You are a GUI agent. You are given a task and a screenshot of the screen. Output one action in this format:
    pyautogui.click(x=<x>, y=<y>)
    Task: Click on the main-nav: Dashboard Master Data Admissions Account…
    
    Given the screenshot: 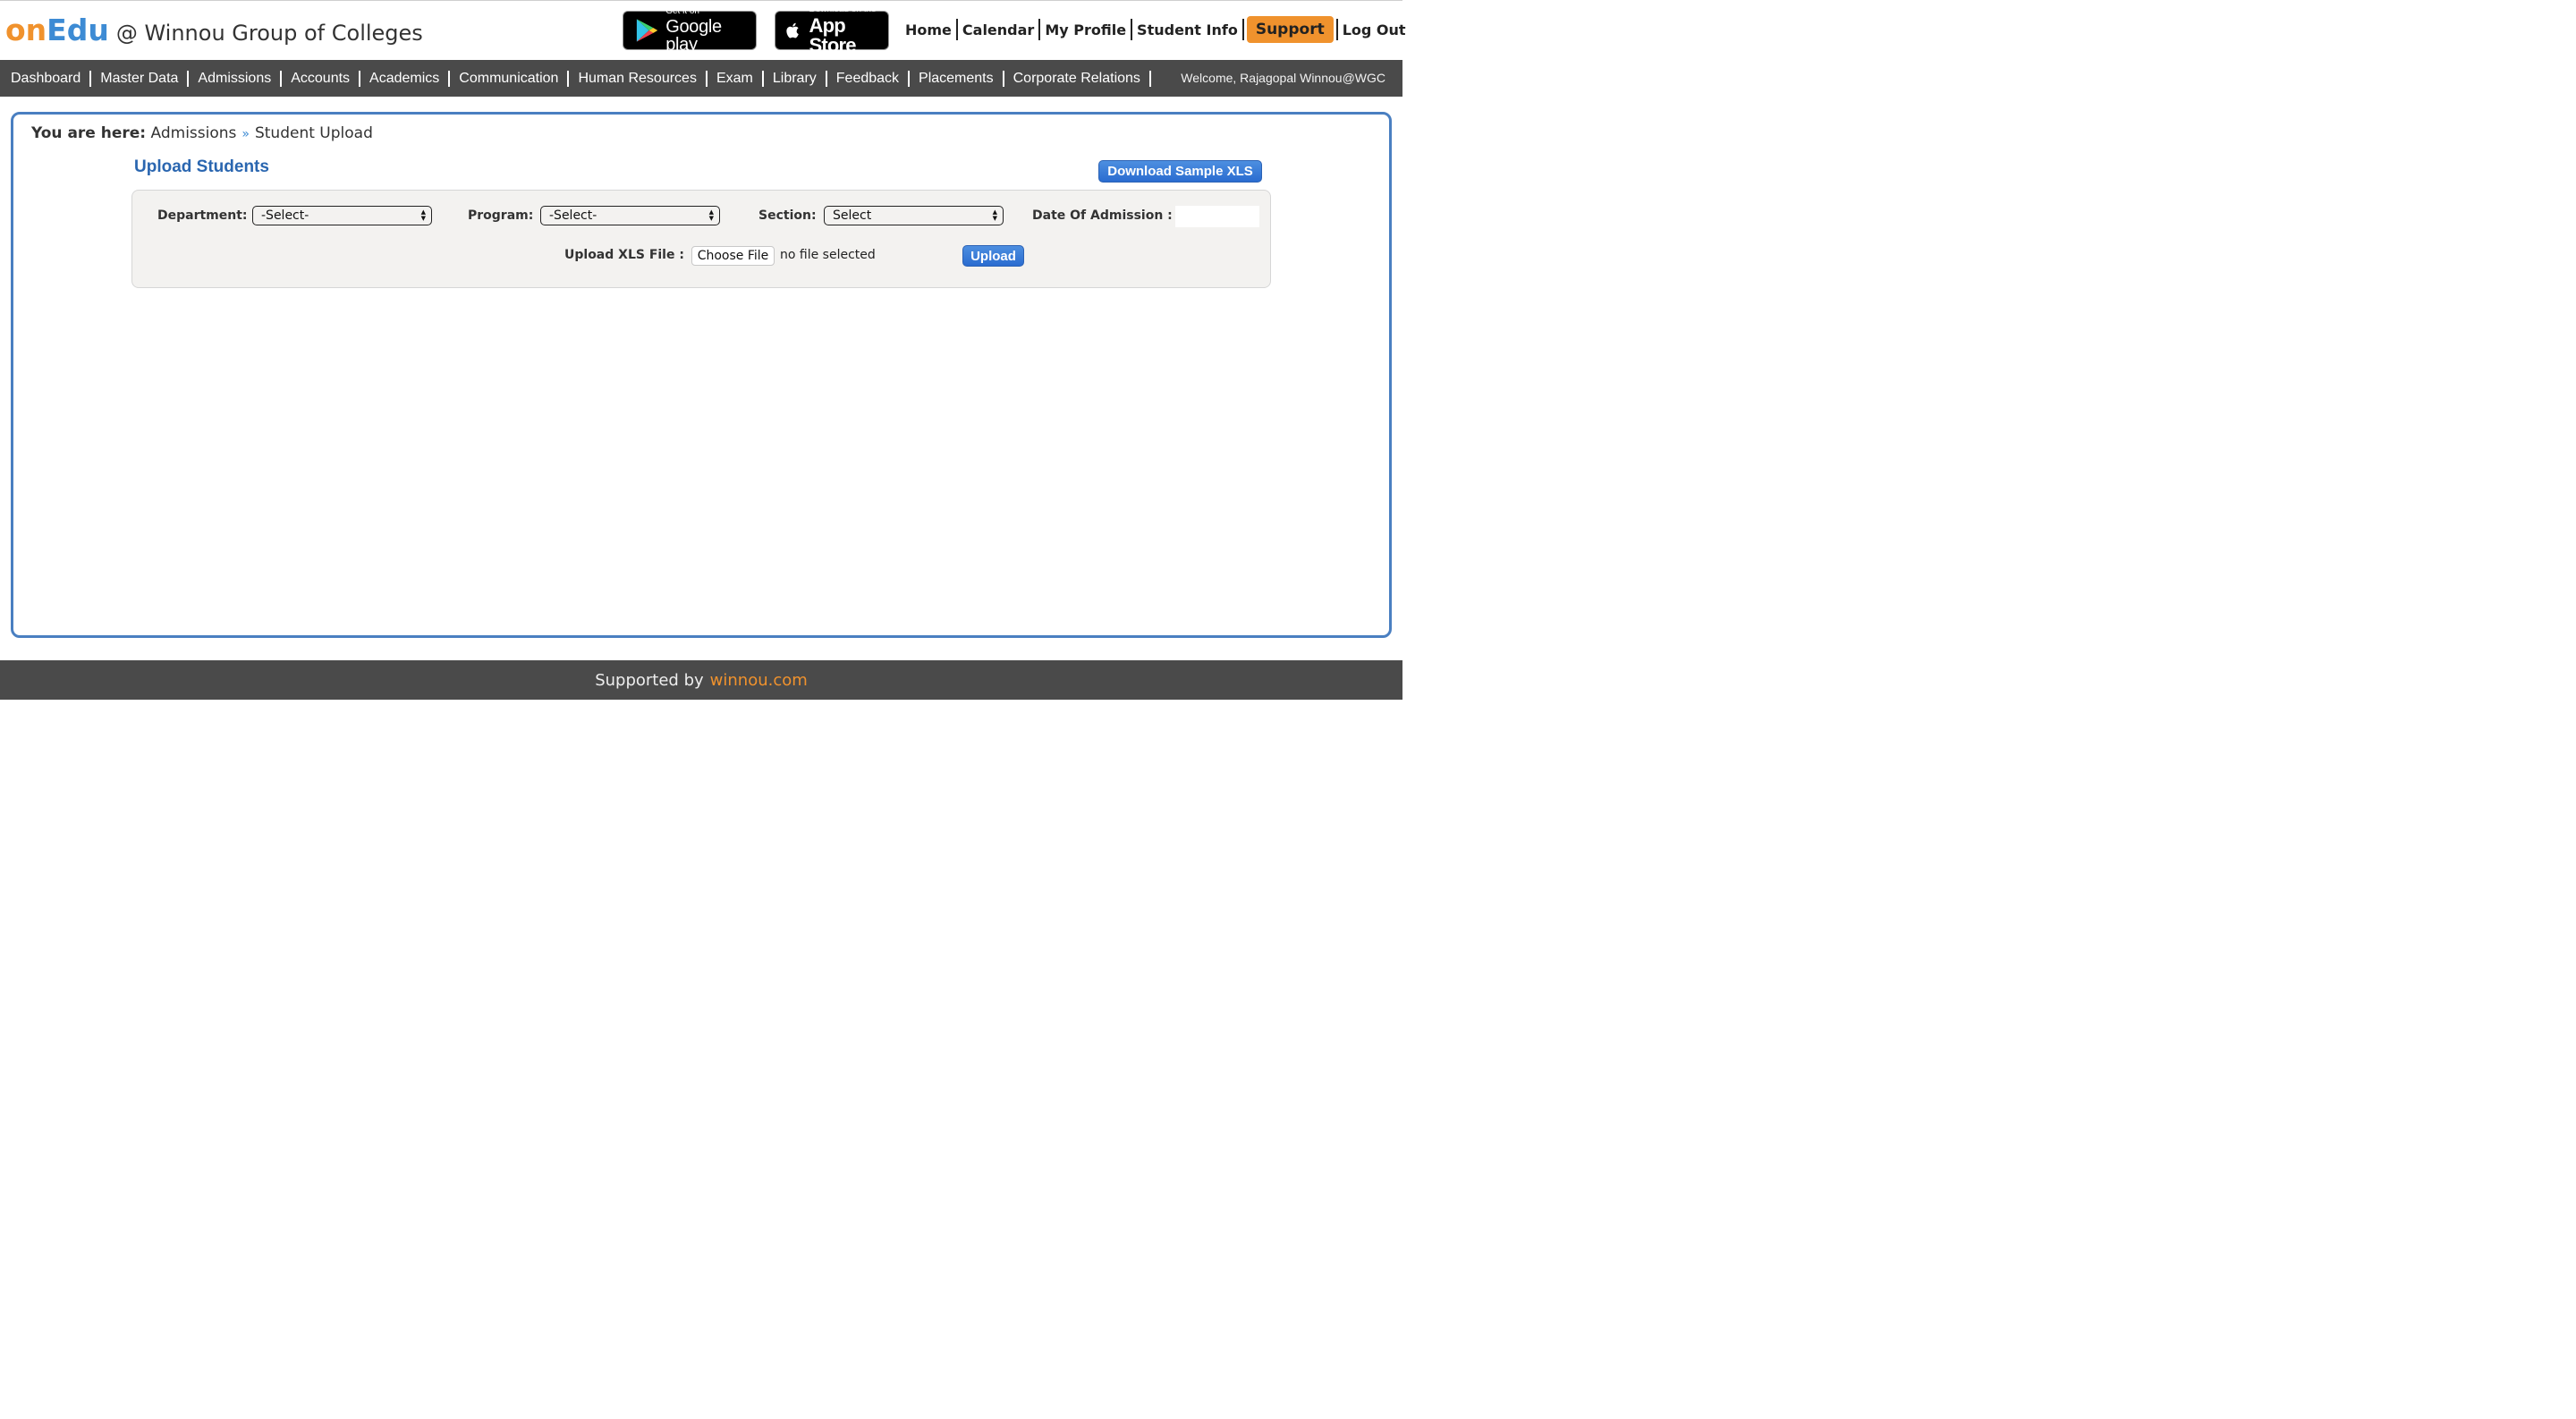 What is the action you would take?
    pyautogui.click(x=701, y=78)
    